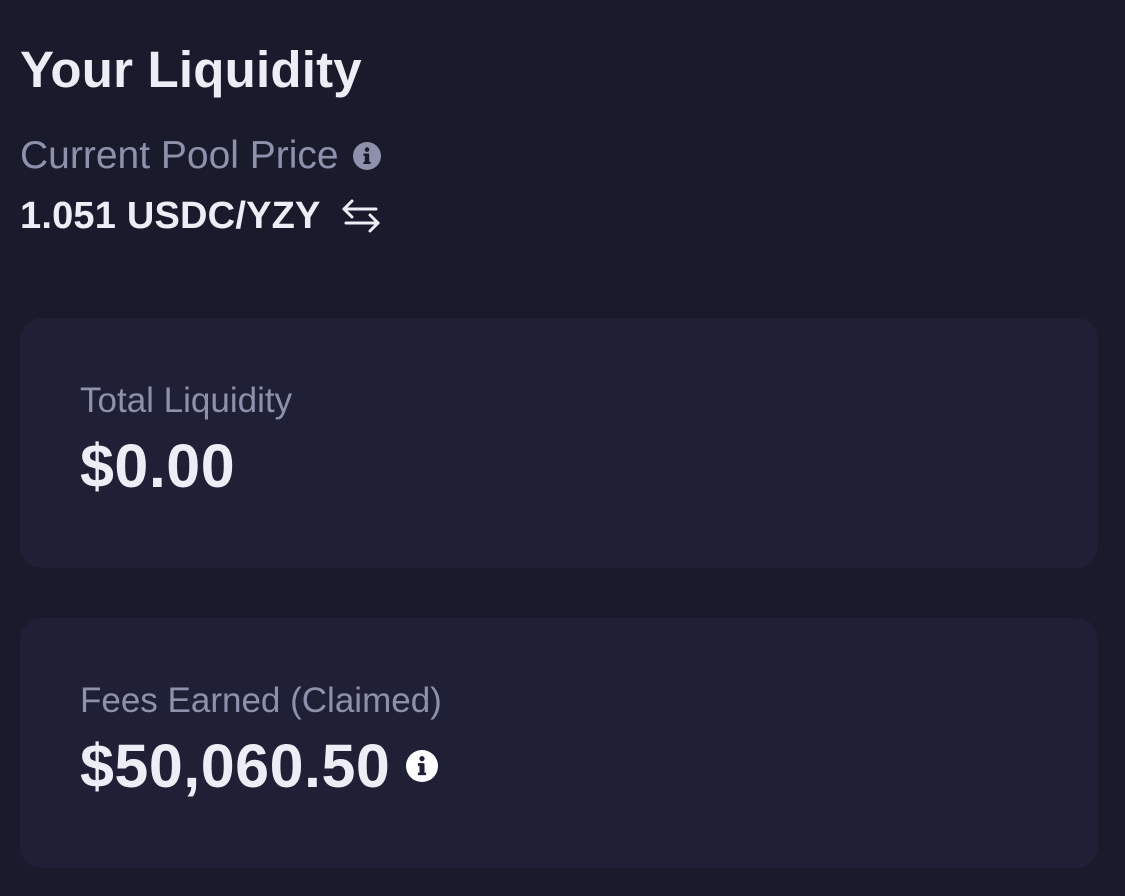 This screenshot has width=1125, height=896. What do you see at coordinates (179, 155) in the screenshot?
I see `pool-price-label: Current Pool Price` at bounding box center [179, 155].